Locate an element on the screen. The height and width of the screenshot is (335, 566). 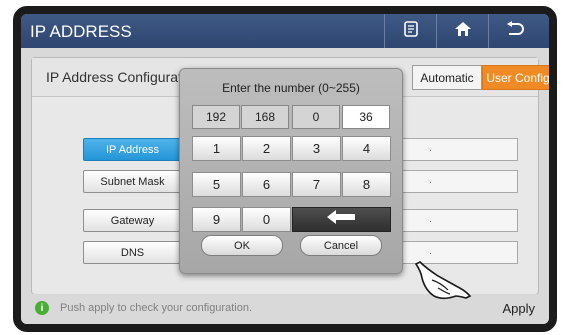
home-icon is located at coordinates (463, 31).